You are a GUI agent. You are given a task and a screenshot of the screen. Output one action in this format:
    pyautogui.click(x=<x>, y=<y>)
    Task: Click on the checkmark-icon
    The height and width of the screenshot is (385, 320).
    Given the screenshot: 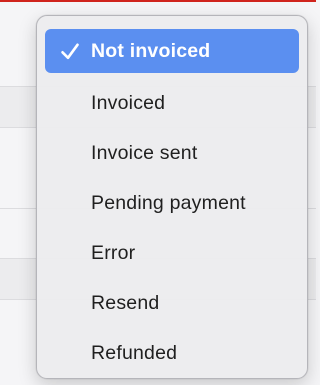 What is the action you would take?
    pyautogui.click(x=70, y=52)
    